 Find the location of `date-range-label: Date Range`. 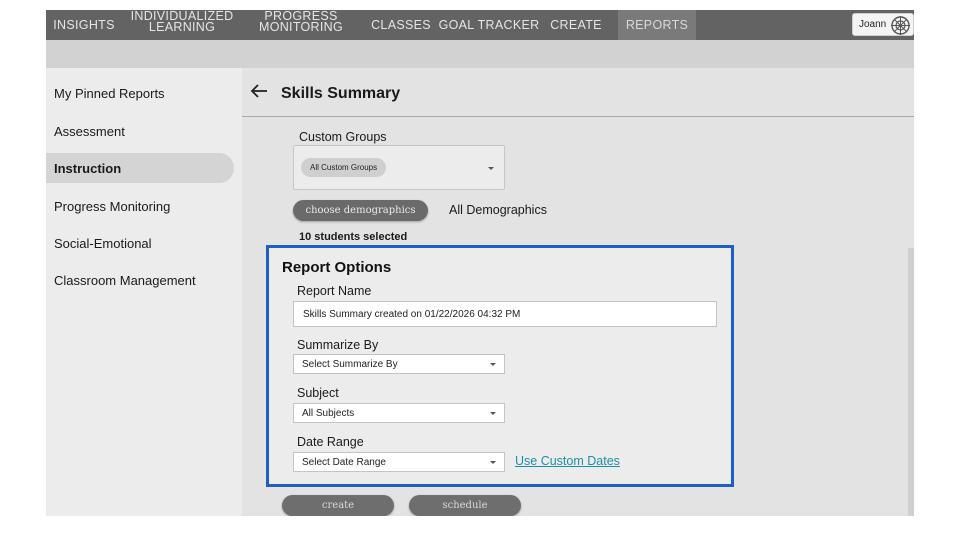

date-range-label: Date Range is located at coordinates (330, 442).